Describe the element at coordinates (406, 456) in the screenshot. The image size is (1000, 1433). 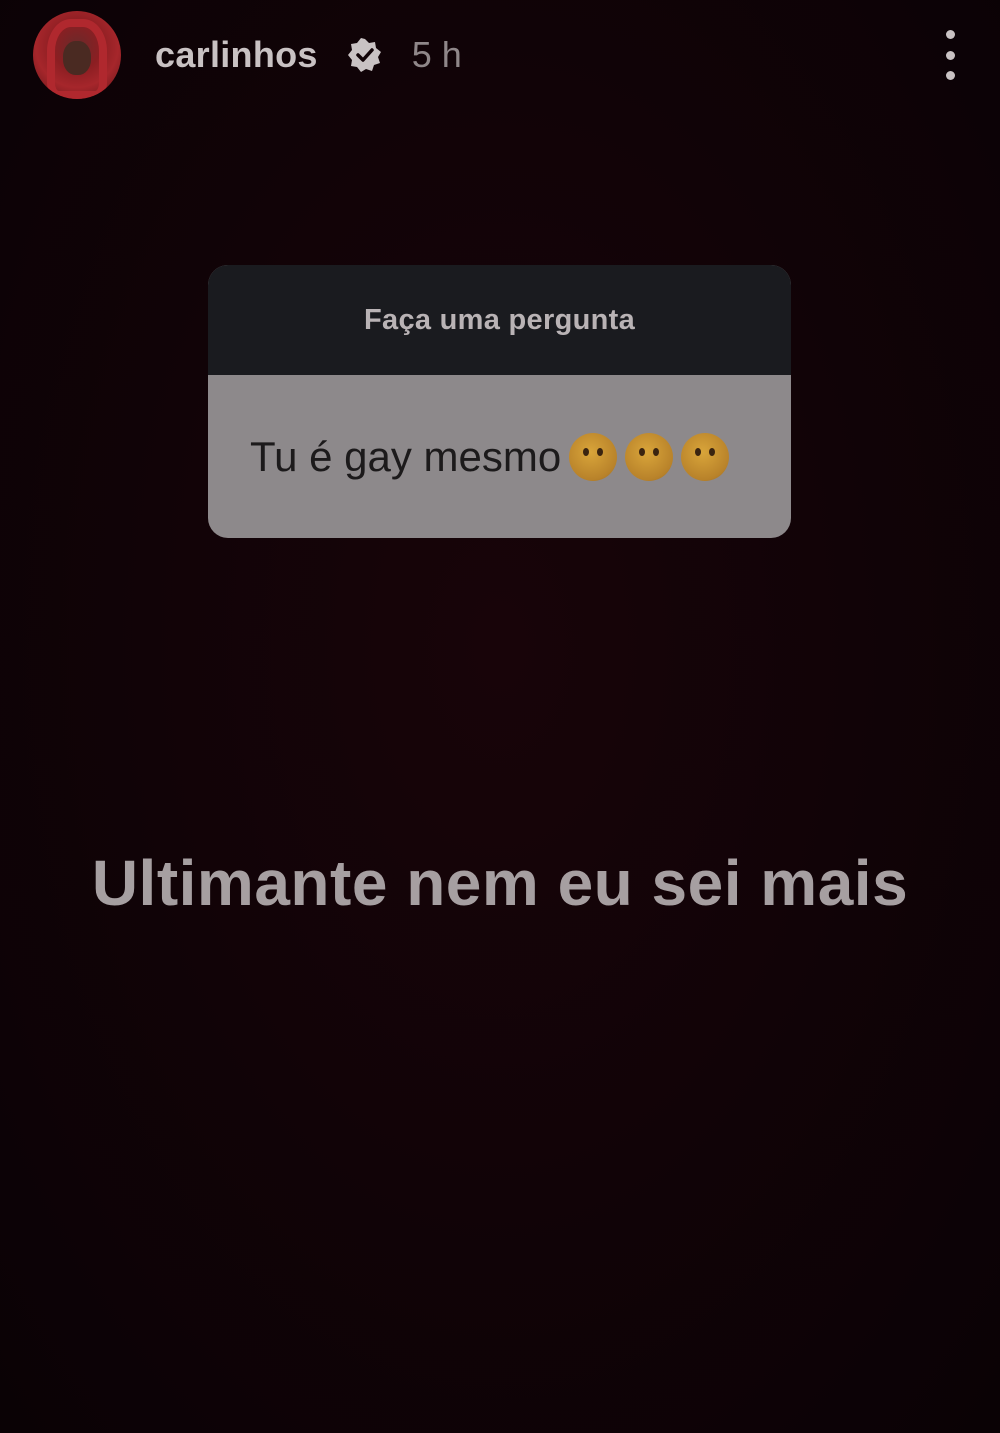
I see `question-text: Tu é gay mesmo` at that location.